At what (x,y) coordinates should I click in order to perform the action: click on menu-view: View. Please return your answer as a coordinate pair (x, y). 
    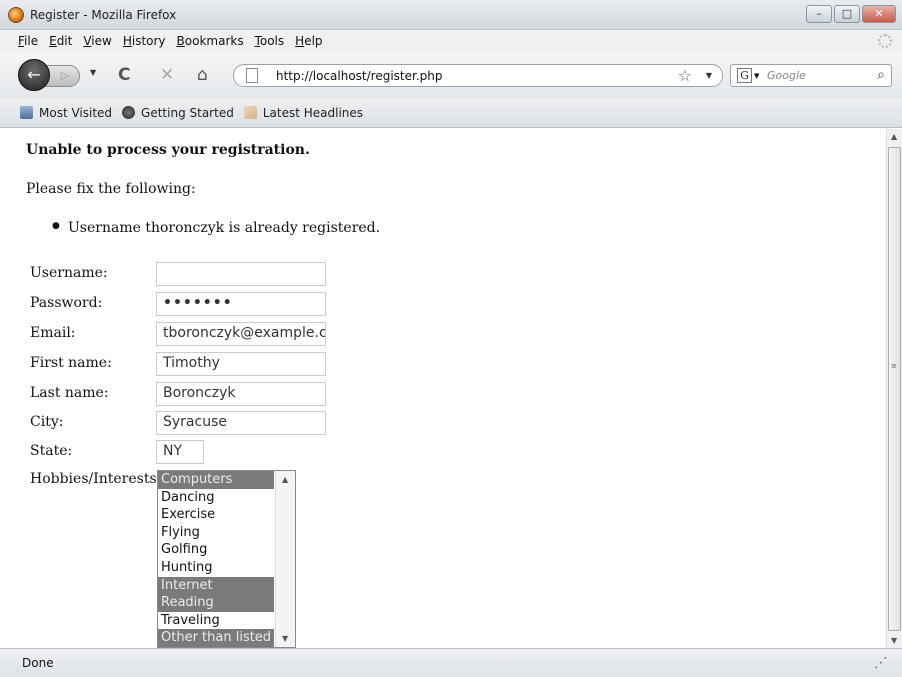
    Looking at the image, I should click on (97, 41).